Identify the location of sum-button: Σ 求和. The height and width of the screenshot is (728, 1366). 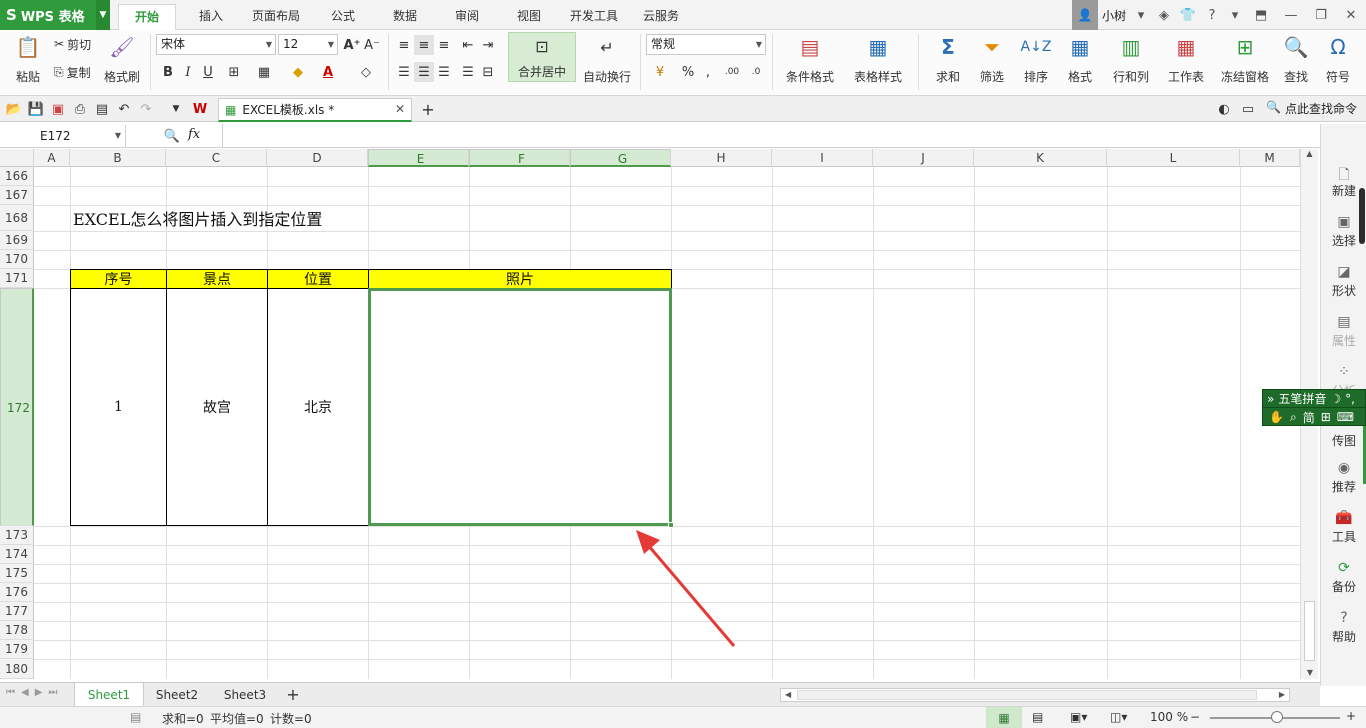
(948, 59).